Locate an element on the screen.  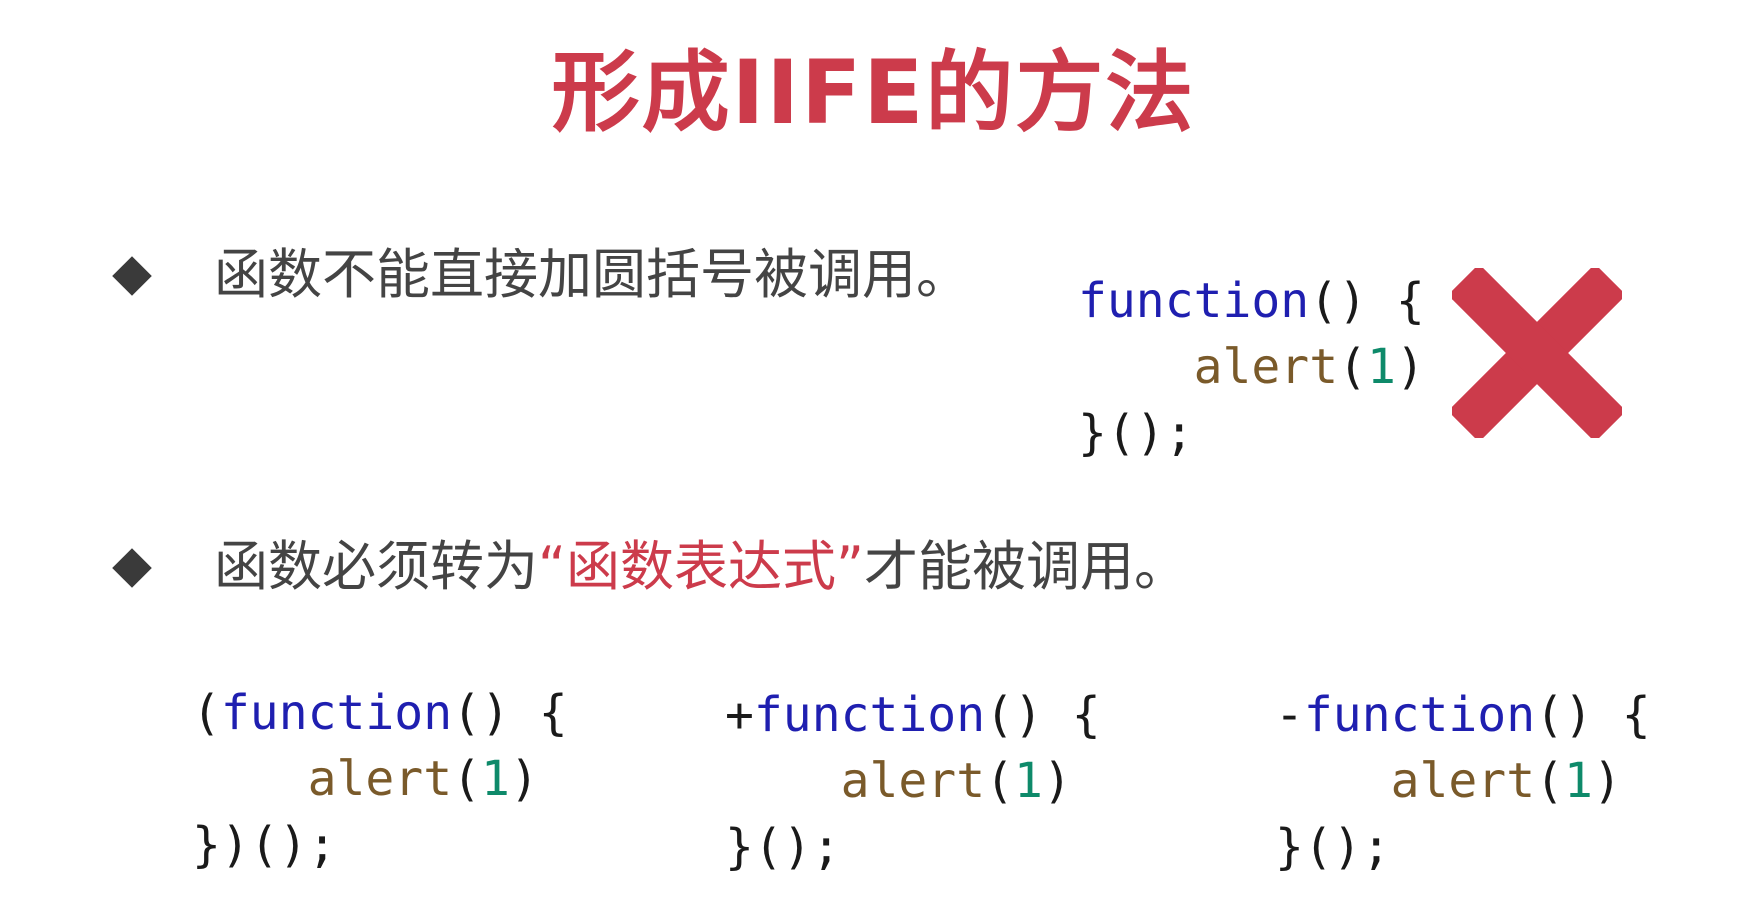
bullet-text-1: 函数不能直接加圆括号被调用。 is located at coordinates (592, 274).